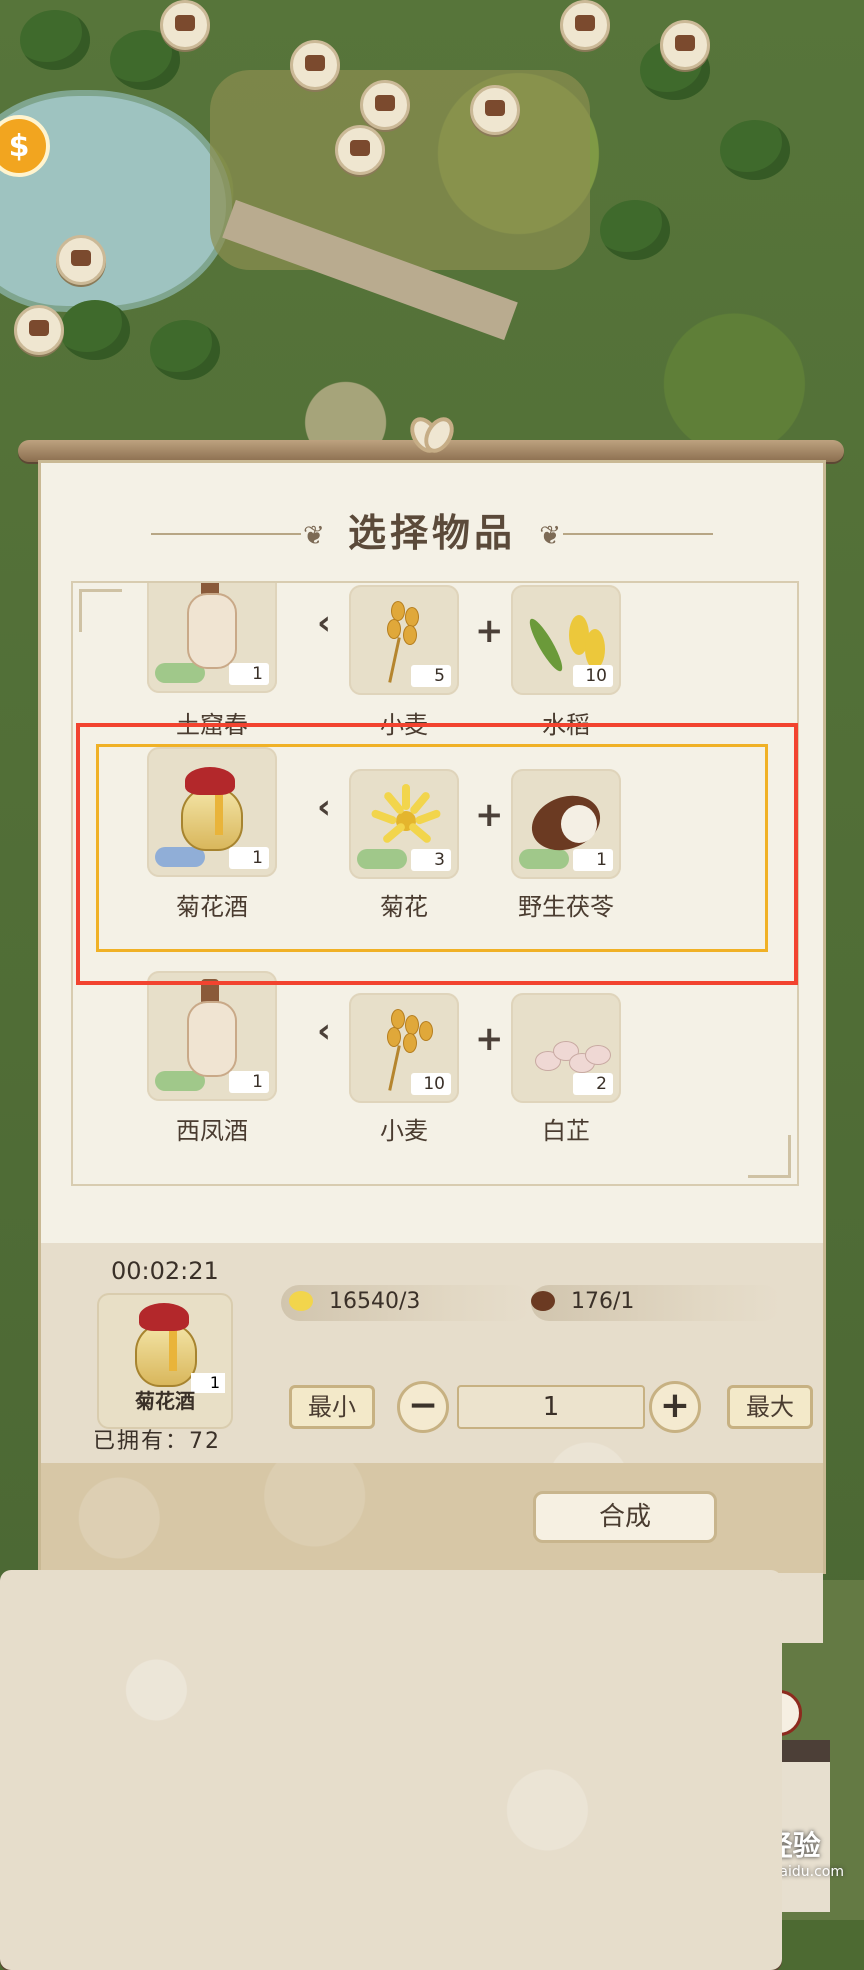 The height and width of the screenshot is (1970, 864). Describe the element at coordinates (165, 1271) in the screenshot. I see `craft-timer: 00:02:21` at that location.